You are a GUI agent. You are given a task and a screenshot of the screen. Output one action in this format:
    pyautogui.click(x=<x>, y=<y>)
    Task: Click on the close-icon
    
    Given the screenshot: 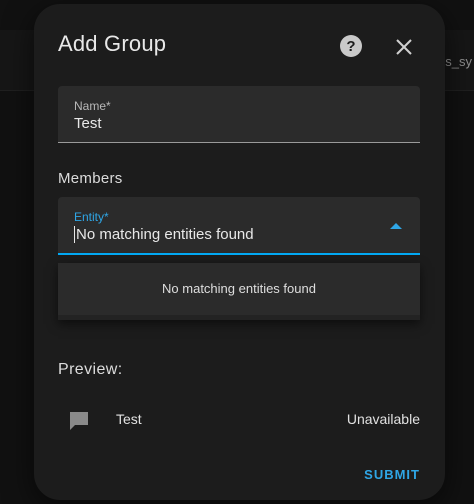 What is the action you would take?
    pyautogui.click(x=404, y=47)
    